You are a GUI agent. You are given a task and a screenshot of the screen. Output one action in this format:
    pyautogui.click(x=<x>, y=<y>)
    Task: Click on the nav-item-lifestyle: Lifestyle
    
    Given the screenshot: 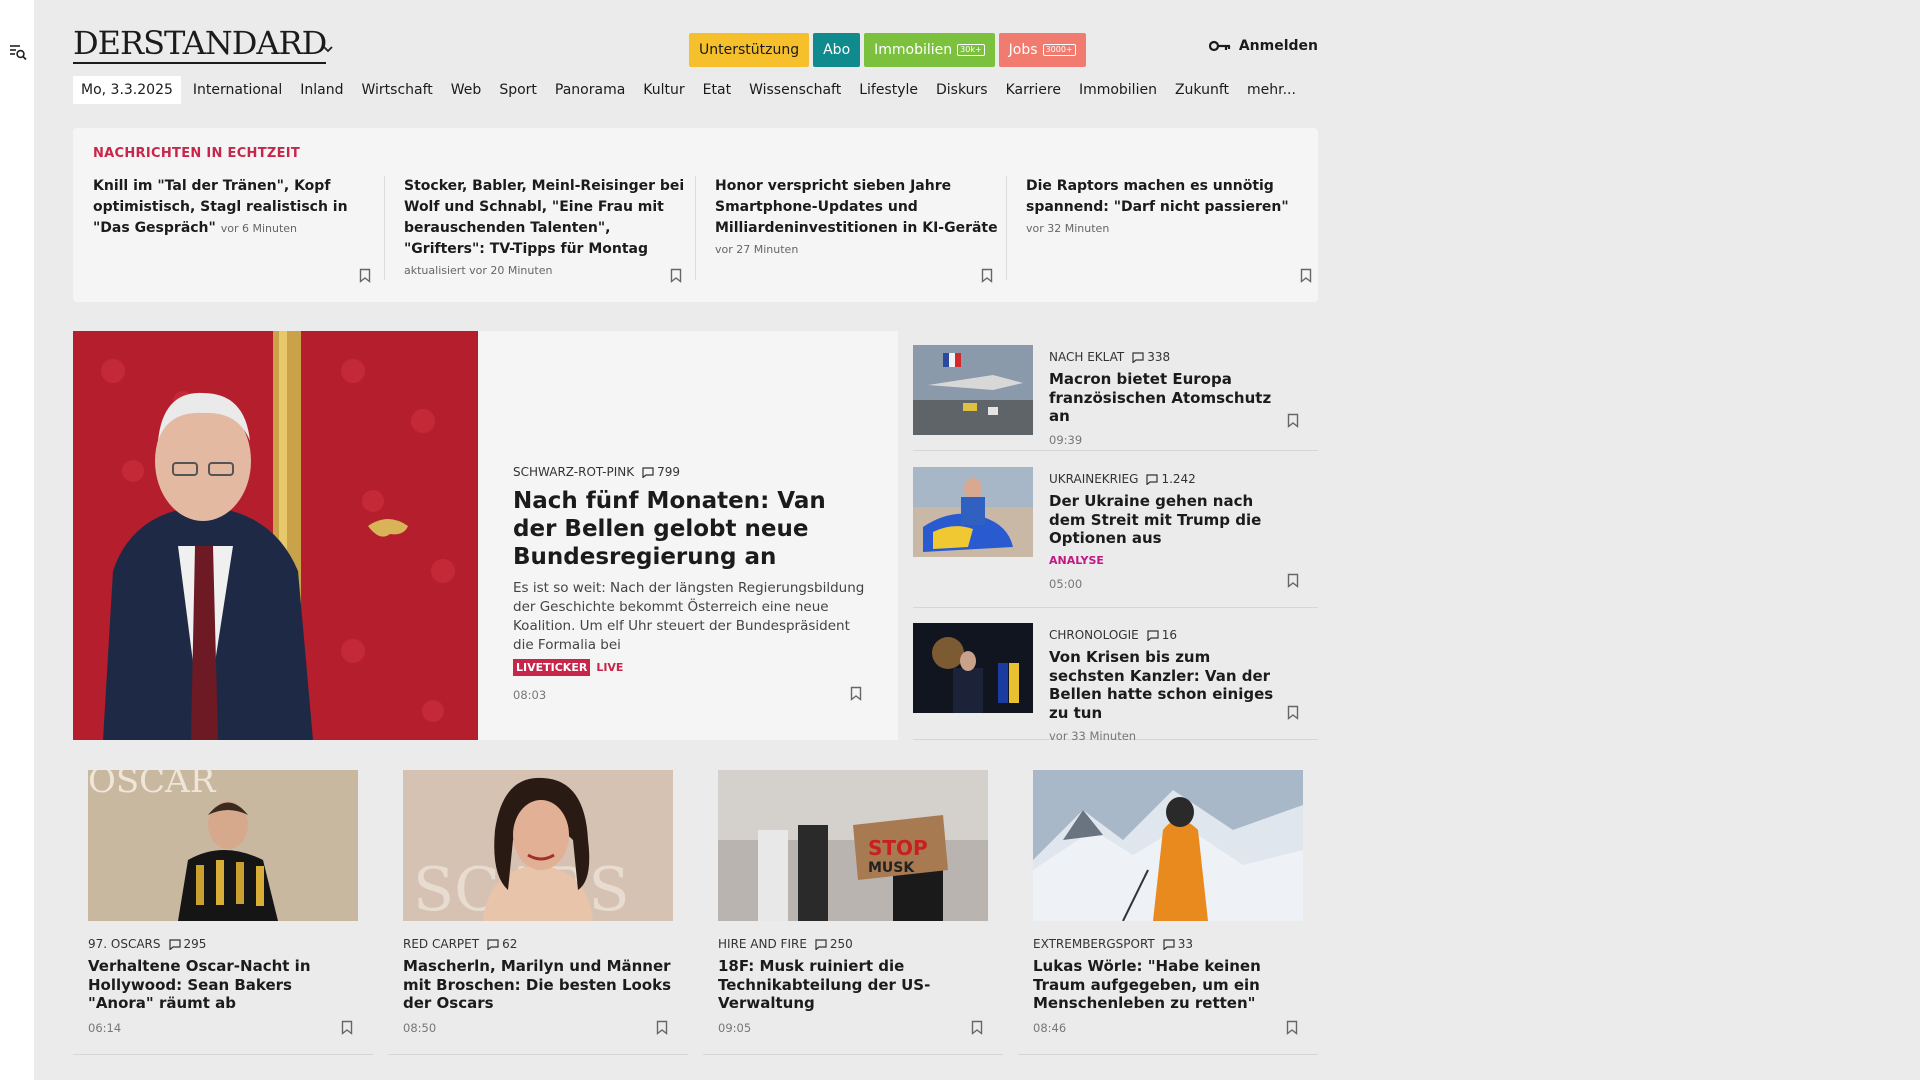 What is the action you would take?
    pyautogui.click(x=888, y=90)
    